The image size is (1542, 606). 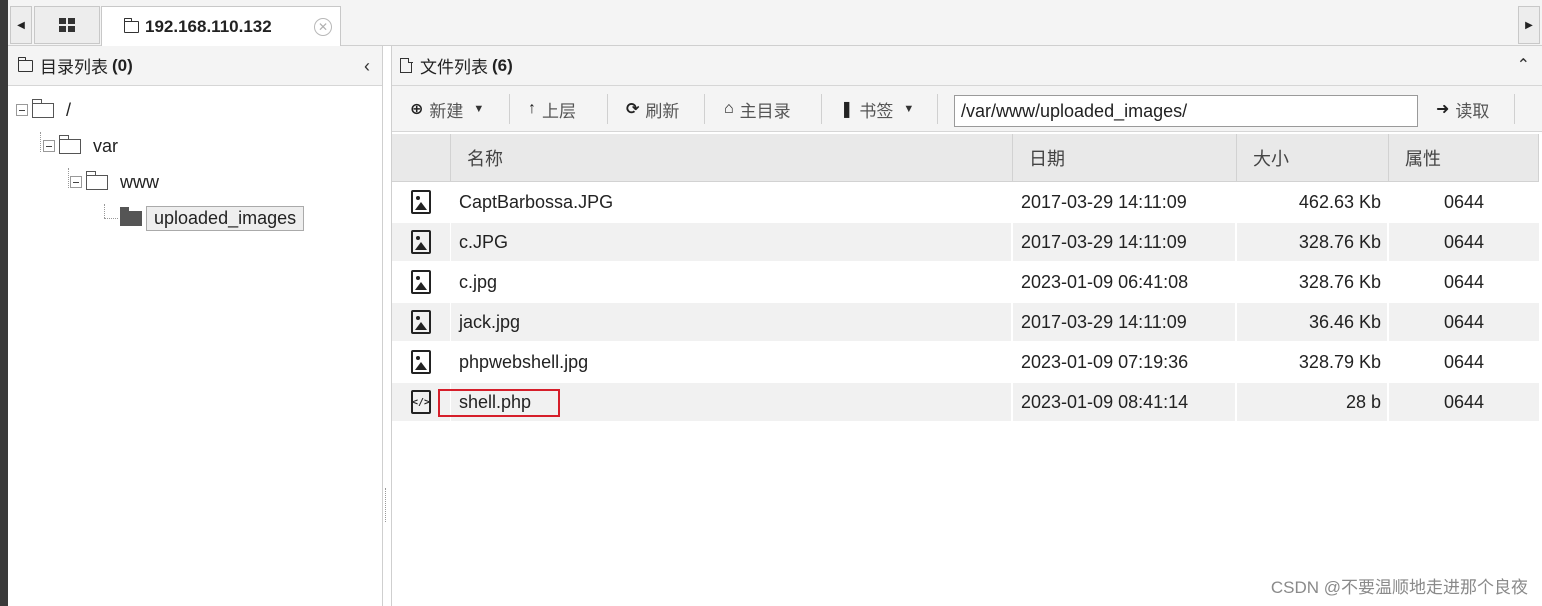 What do you see at coordinates (421, 402) in the screenshot?
I see `code-file-icon: </>` at bounding box center [421, 402].